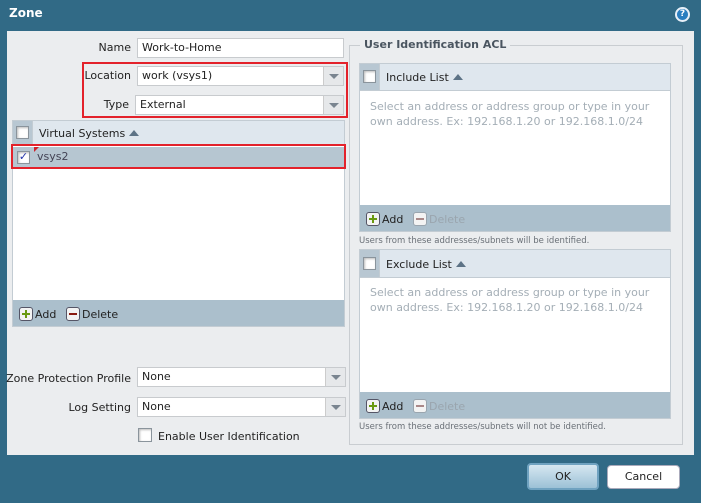 This screenshot has height=503, width=701. I want to click on location-label: Location, so click(107, 75).